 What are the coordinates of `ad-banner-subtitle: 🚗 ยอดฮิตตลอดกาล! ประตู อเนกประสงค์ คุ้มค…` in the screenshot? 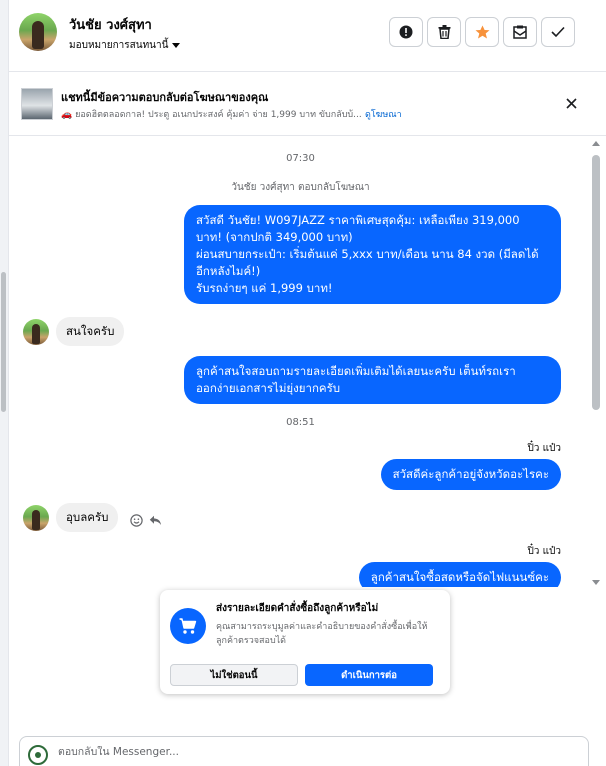 It's located at (211, 115).